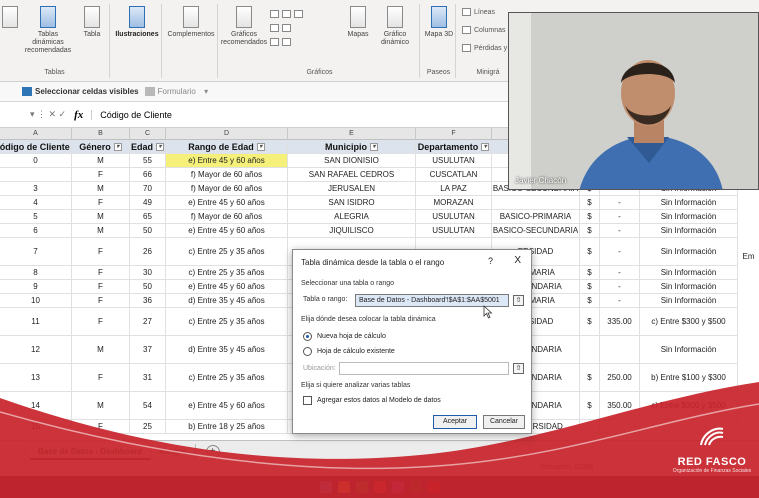 Image resolution: width=759 pixels, height=498 pixels. What do you see at coordinates (454, 134) in the screenshot?
I see `col-header-f: F` at bounding box center [454, 134].